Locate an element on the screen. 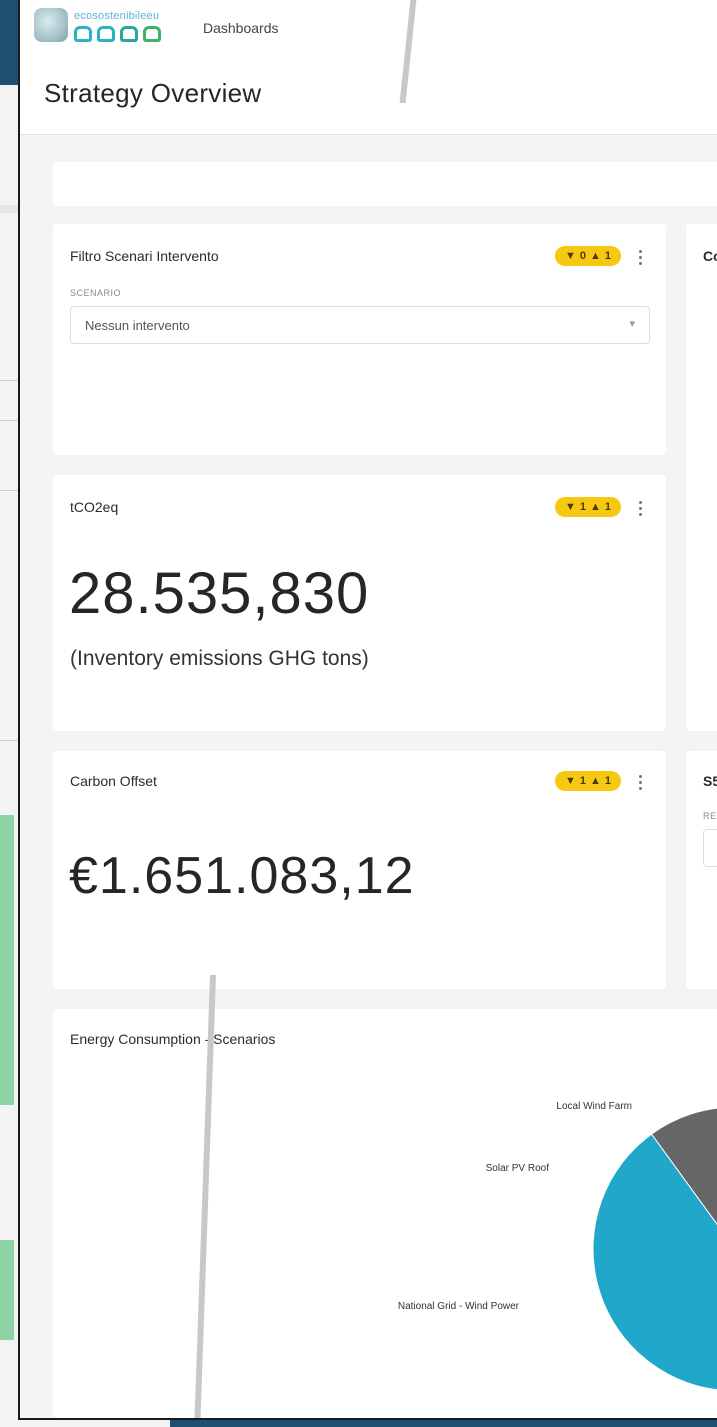  pie-slice-label: Local Wind Farm is located at coordinates (594, 1106).